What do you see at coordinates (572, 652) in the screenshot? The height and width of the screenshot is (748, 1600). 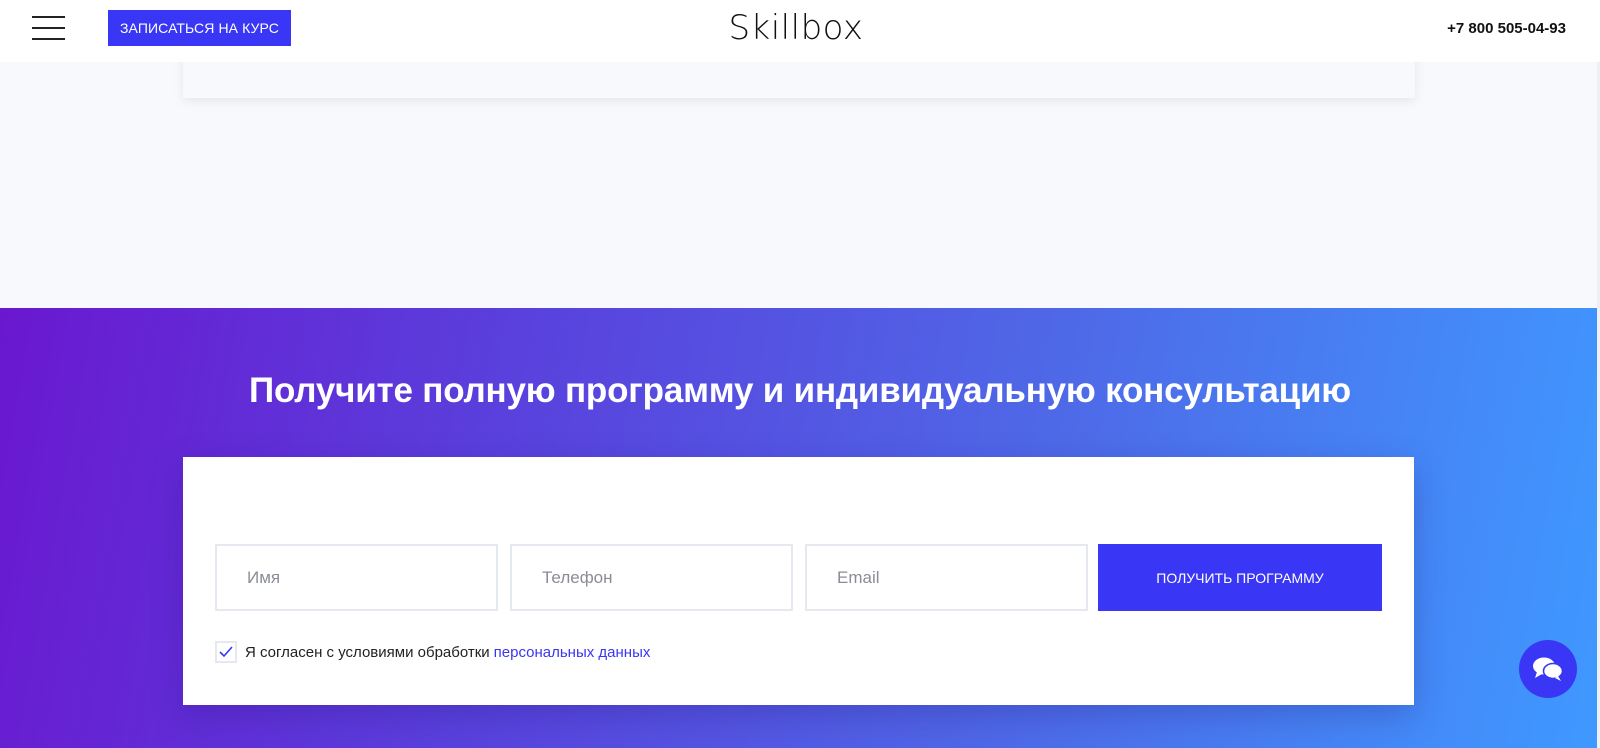 I see `personal-data-link: персональных данных` at bounding box center [572, 652].